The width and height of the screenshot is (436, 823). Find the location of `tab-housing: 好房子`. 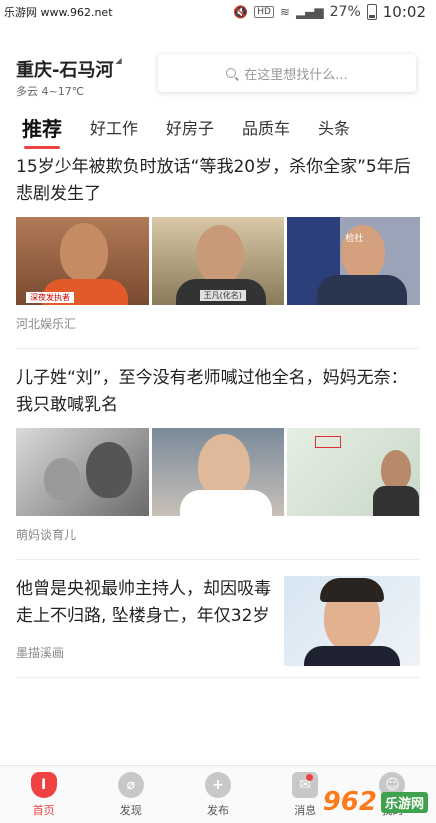

tab-housing: 好房子 is located at coordinates (190, 127).